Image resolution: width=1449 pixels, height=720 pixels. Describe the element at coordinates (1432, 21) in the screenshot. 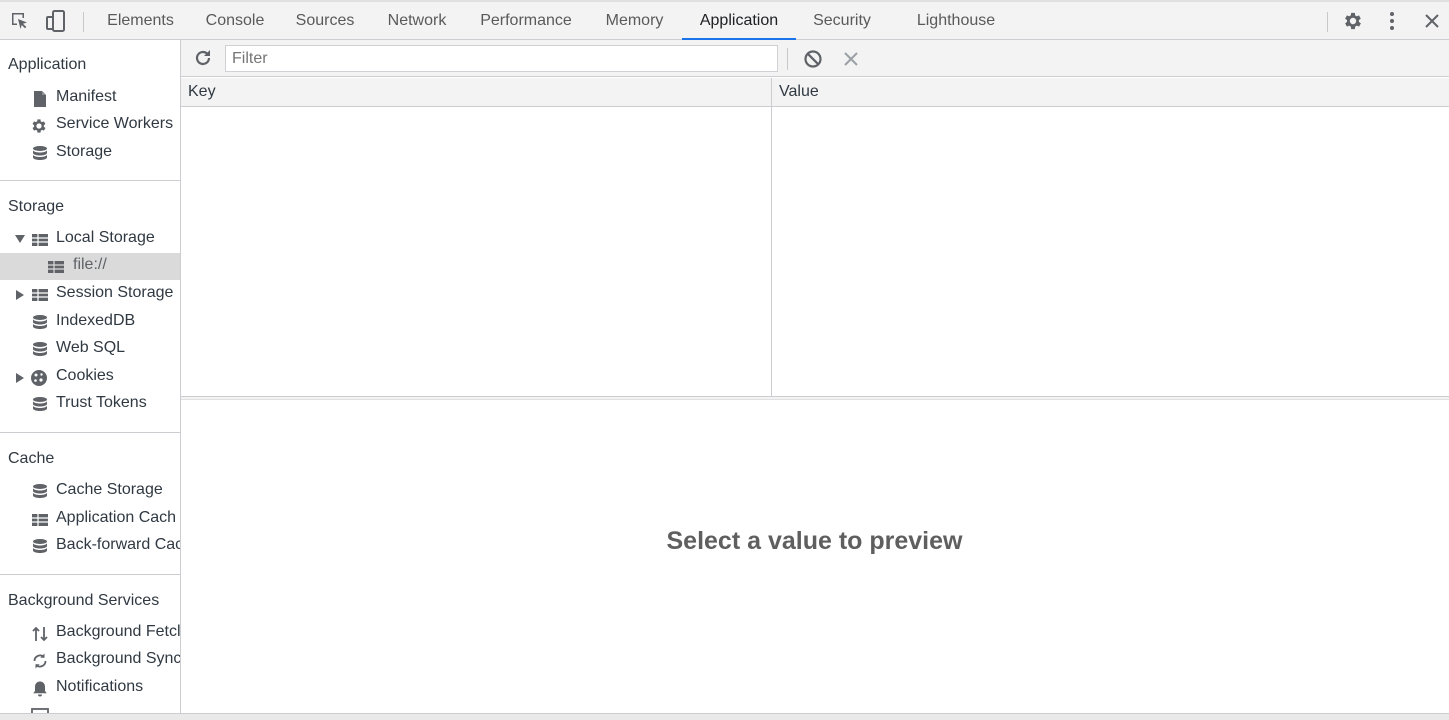

I see `close-icon` at that location.